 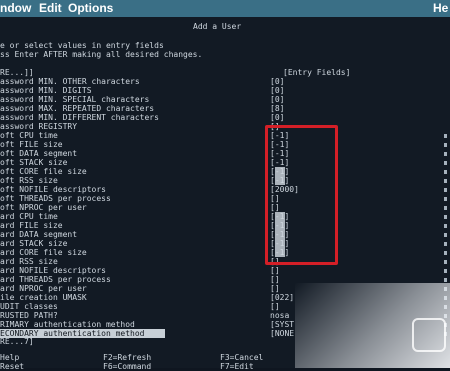 I want to click on field-label: assword REGISTRY, so click(x=39, y=126).